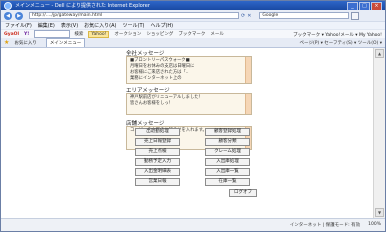  I want to click on sales-check-button: 売上点検, so click(157, 152).